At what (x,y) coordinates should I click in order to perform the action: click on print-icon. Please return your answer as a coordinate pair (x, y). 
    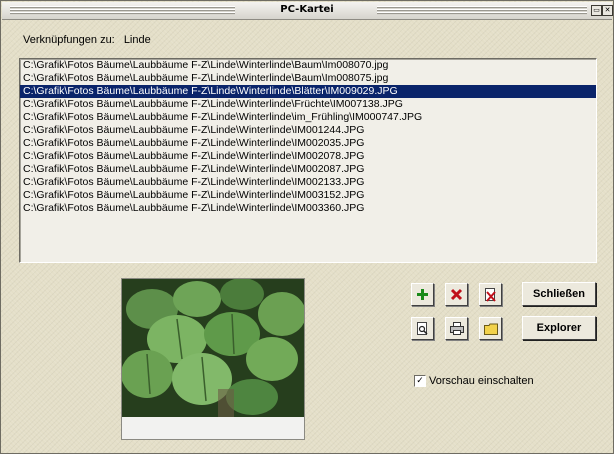
    Looking at the image, I should click on (456, 328).